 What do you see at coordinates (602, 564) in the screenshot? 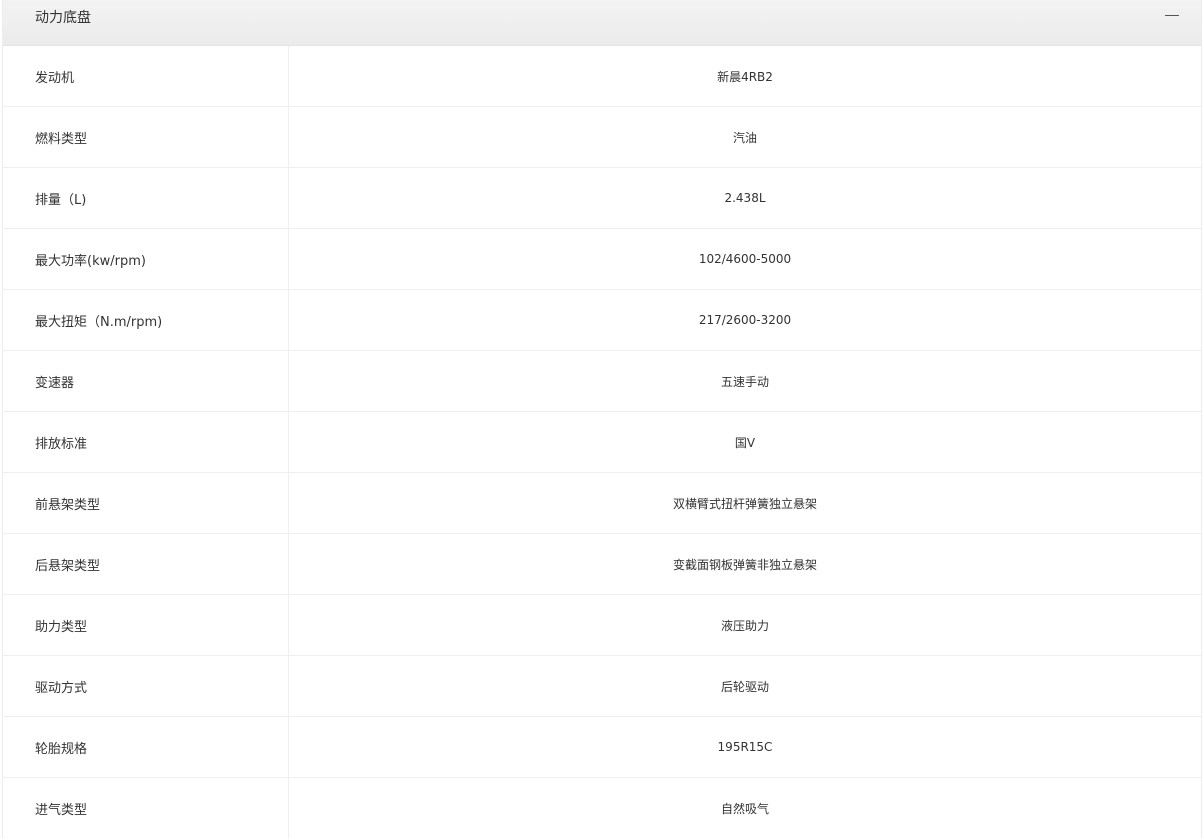
I see `table-row: 后悬架类型 变截面钢板弹簧非独立悬架` at bounding box center [602, 564].